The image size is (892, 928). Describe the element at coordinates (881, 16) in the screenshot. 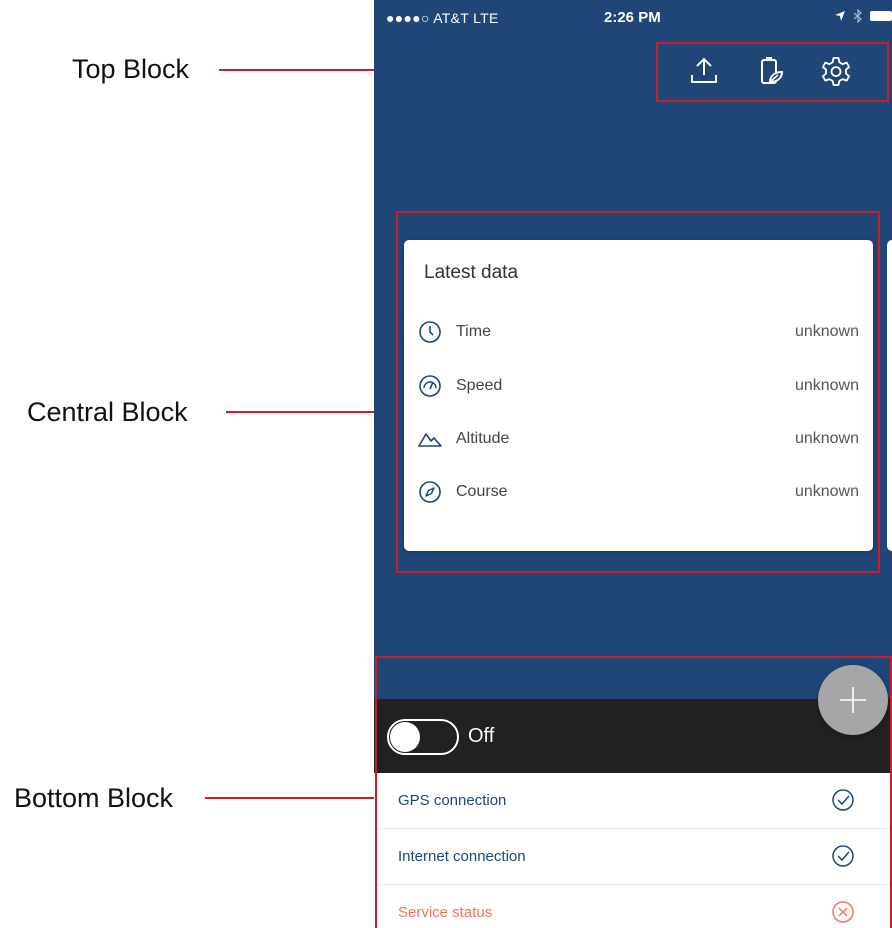

I see `battery-icon` at that location.